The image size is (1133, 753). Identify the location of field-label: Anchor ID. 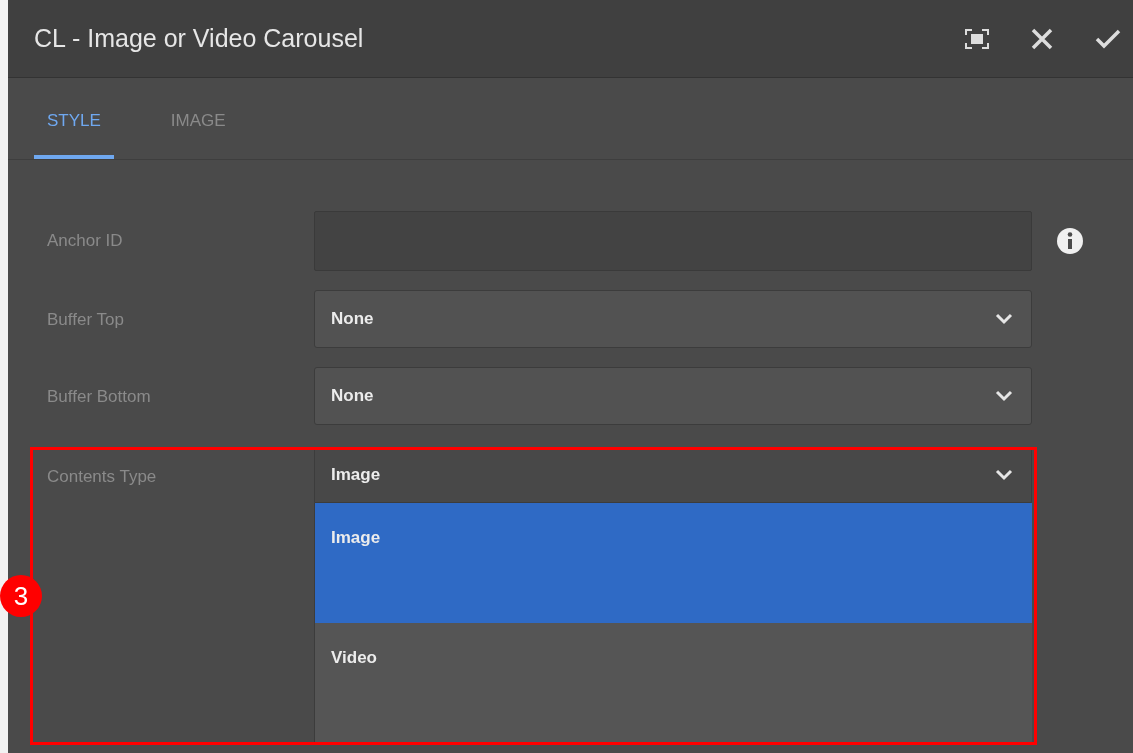
(85, 240).